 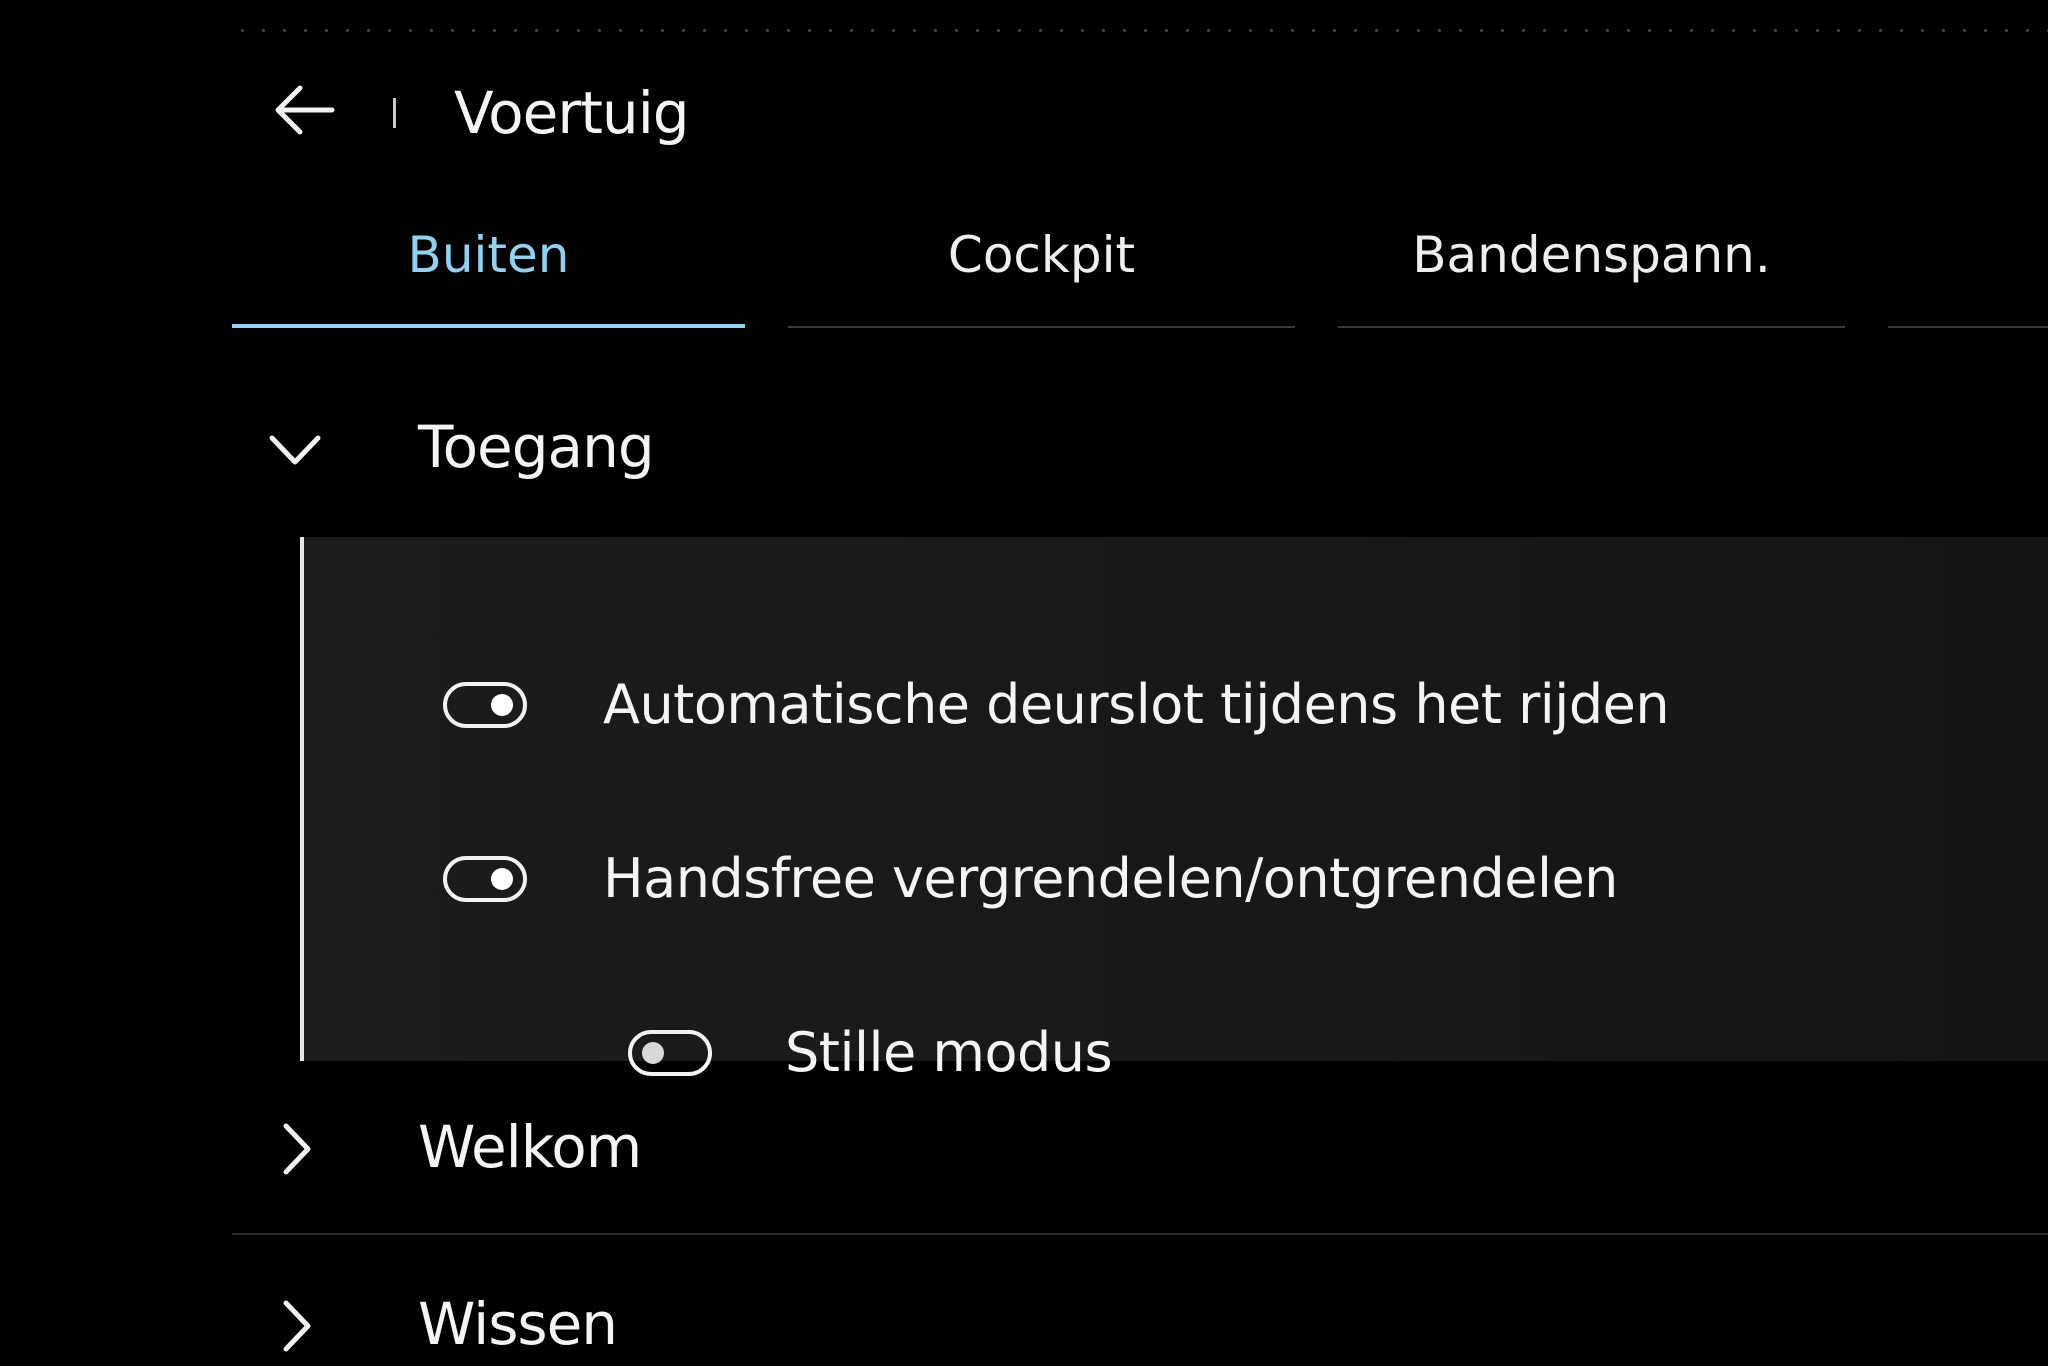 I want to click on section-divider, so click(x=1140, y=1234).